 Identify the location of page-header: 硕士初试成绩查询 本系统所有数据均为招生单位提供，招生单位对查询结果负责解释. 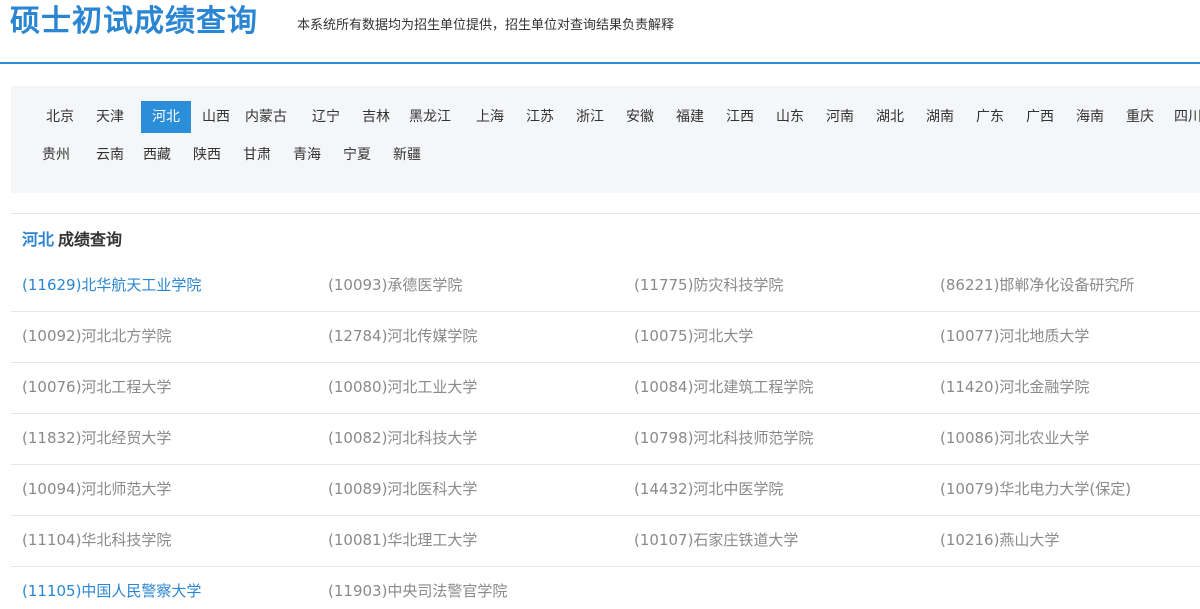
(600, 32).